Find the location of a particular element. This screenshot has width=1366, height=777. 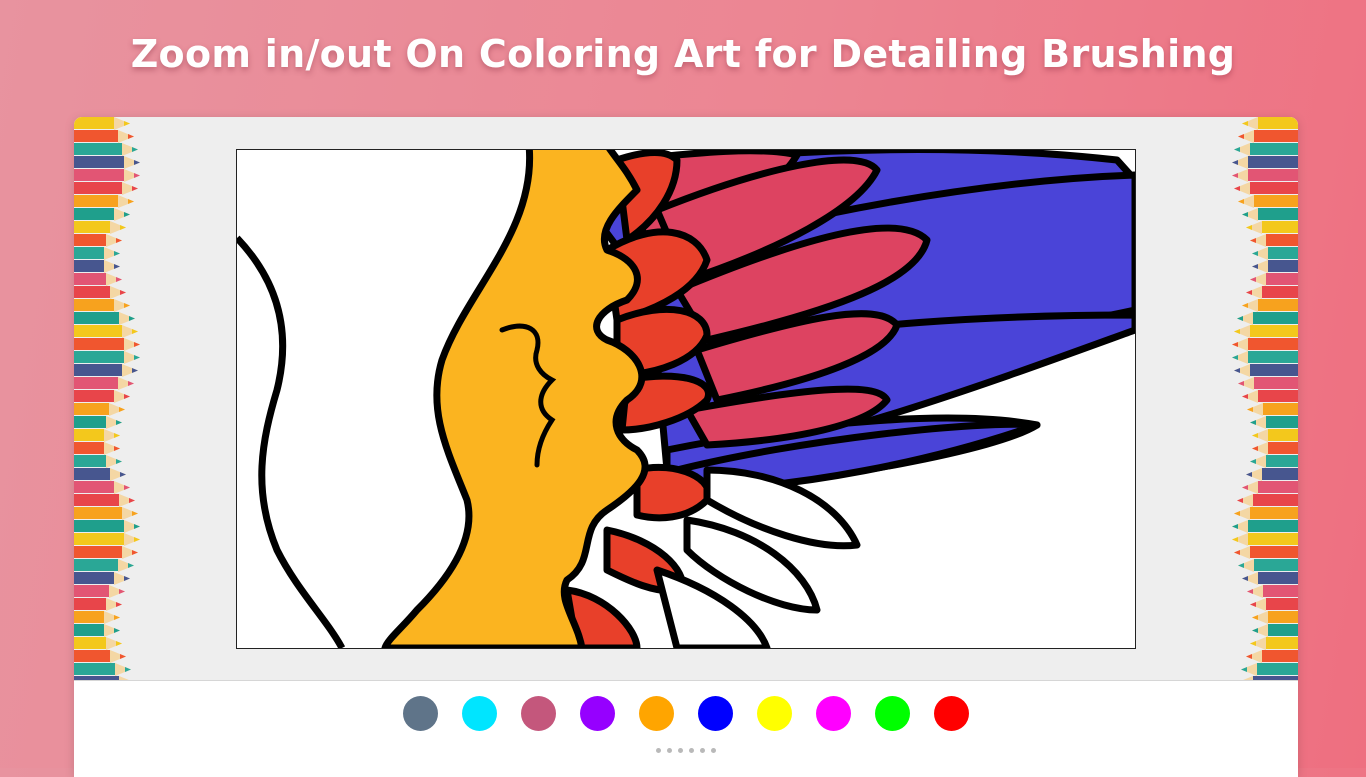

color-swatch-slate is located at coordinates (420, 713).